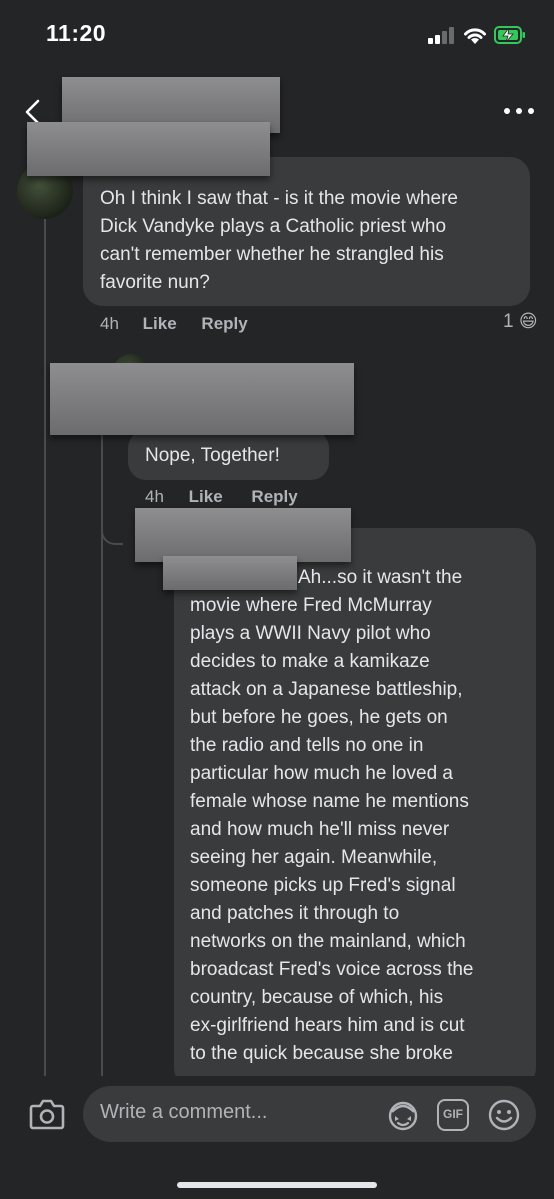 Image resolution: width=554 pixels, height=1199 pixels. I want to click on reaction-summary: 1 😄, so click(520, 322).